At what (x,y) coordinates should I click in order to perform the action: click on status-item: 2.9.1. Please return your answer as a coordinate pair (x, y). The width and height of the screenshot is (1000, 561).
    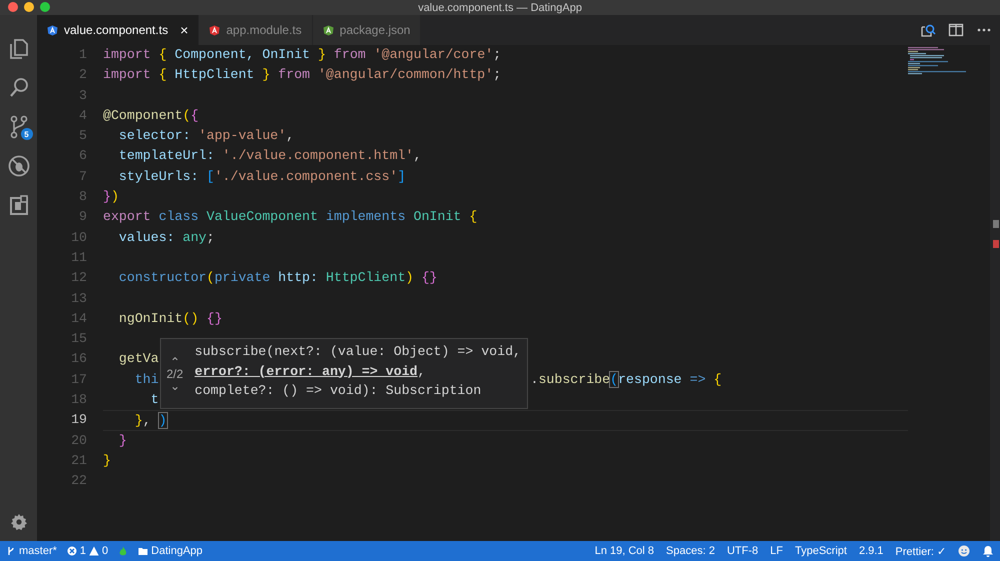
    Looking at the image, I should click on (871, 551).